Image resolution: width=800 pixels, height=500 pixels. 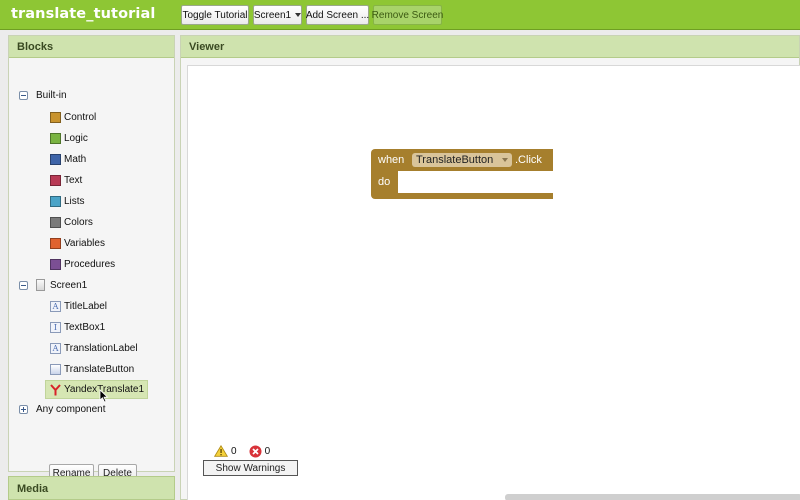 I want to click on tree-item-textbox1: I TextBox1, so click(x=77, y=327).